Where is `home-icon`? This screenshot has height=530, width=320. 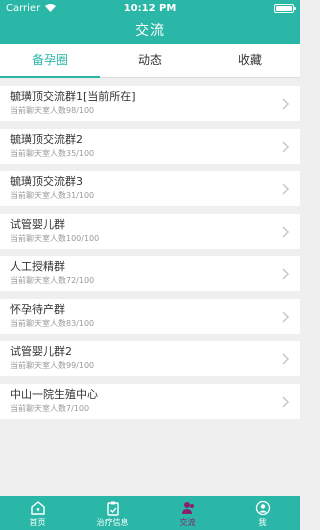
home-icon is located at coordinates (37, 508).